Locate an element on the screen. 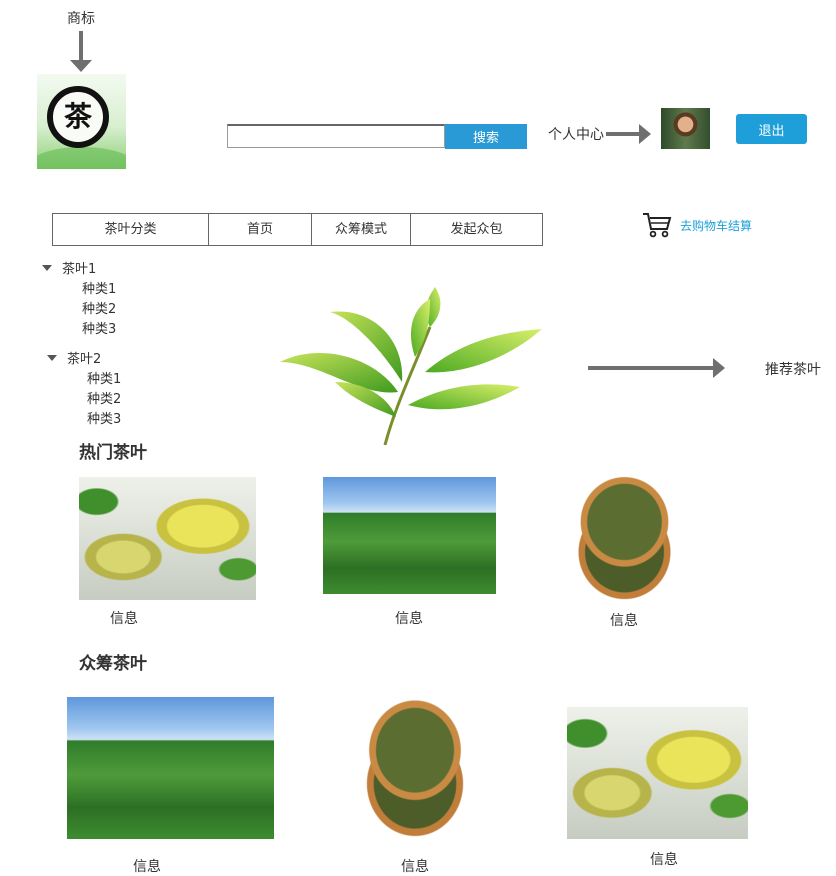 Image resolution: width=836 pixels, height=876 pixels. nav-item-tea-category: 茶叶分类 is located at coordinates (131, 229).